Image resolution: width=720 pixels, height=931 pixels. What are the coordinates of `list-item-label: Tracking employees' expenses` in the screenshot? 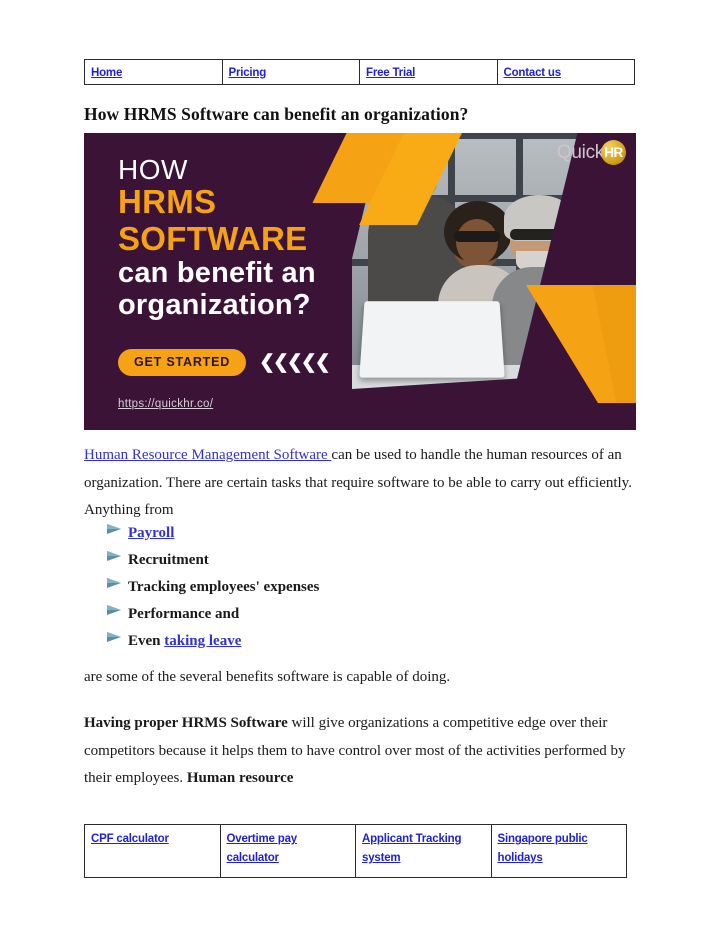 It's located at (224, 587).